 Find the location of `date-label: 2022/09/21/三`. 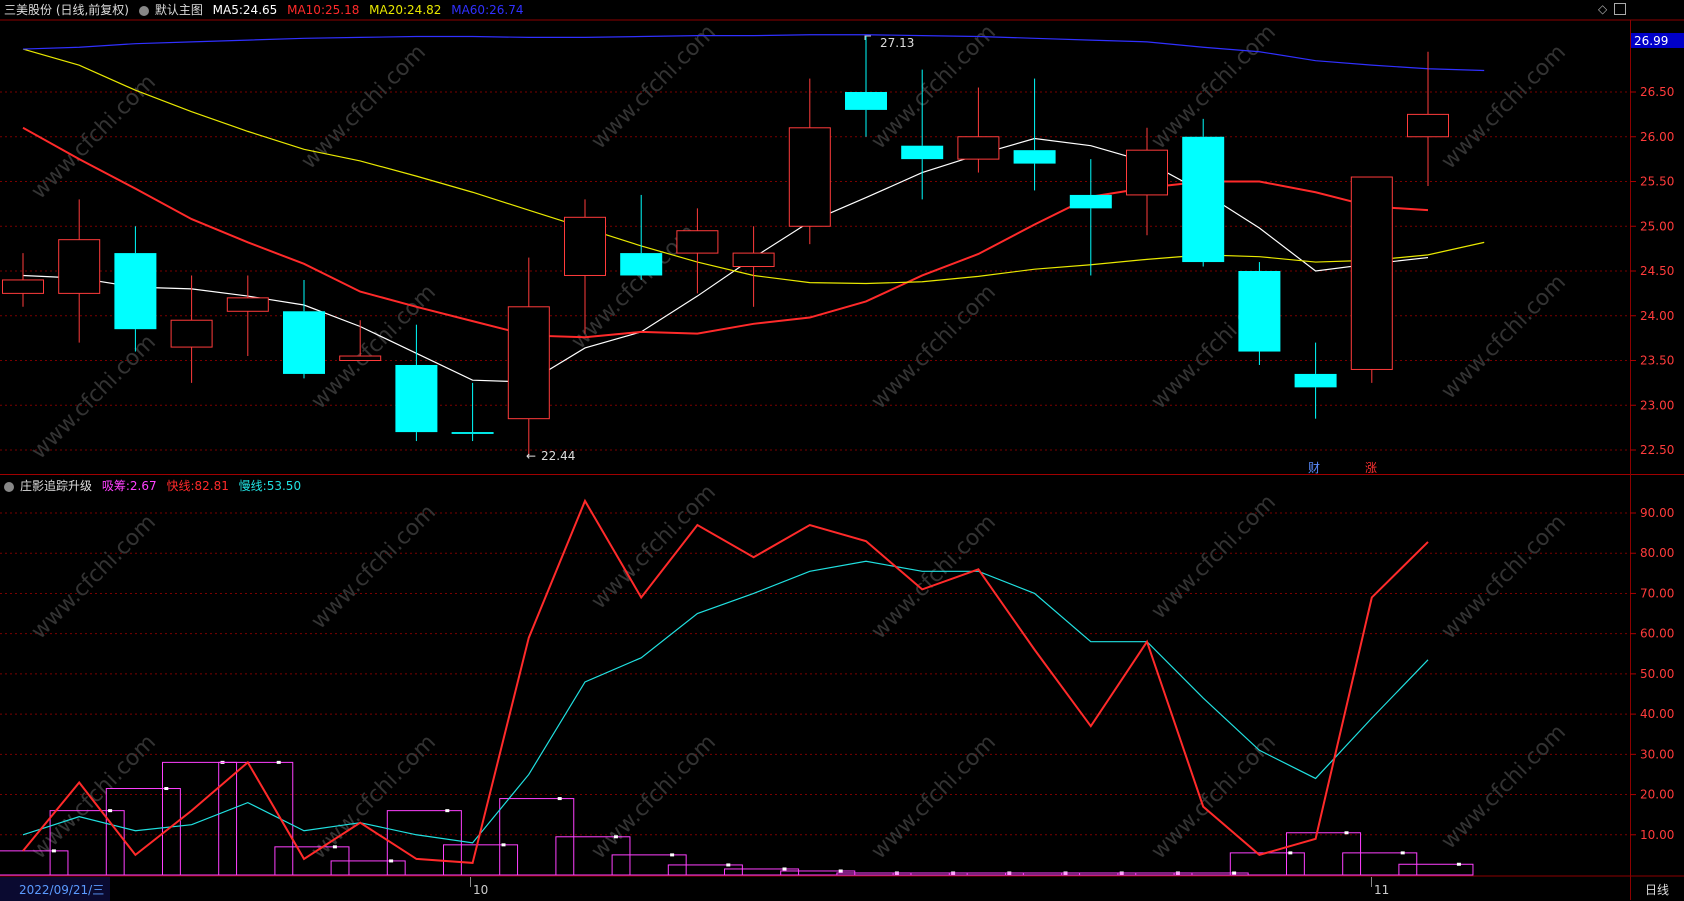

date-label: 2022/09/21/三 is located at coordinates (61, 890).